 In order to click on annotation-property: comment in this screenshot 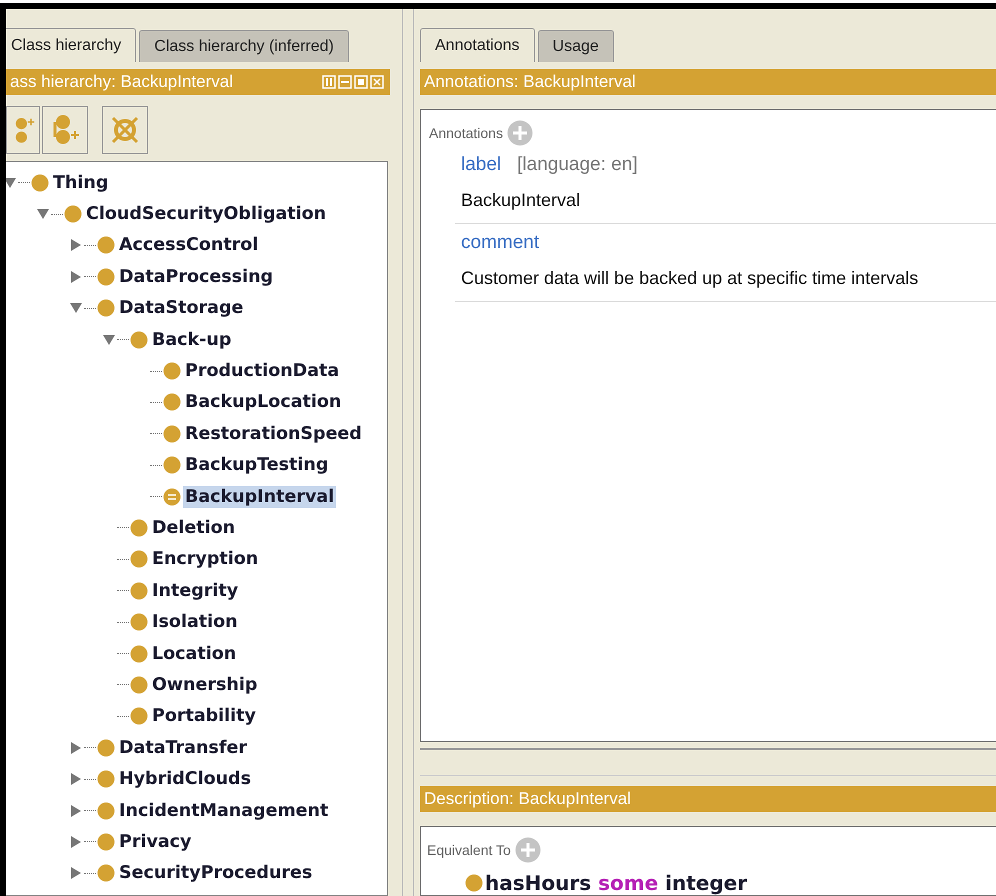, I will do `click(500, 243)`.